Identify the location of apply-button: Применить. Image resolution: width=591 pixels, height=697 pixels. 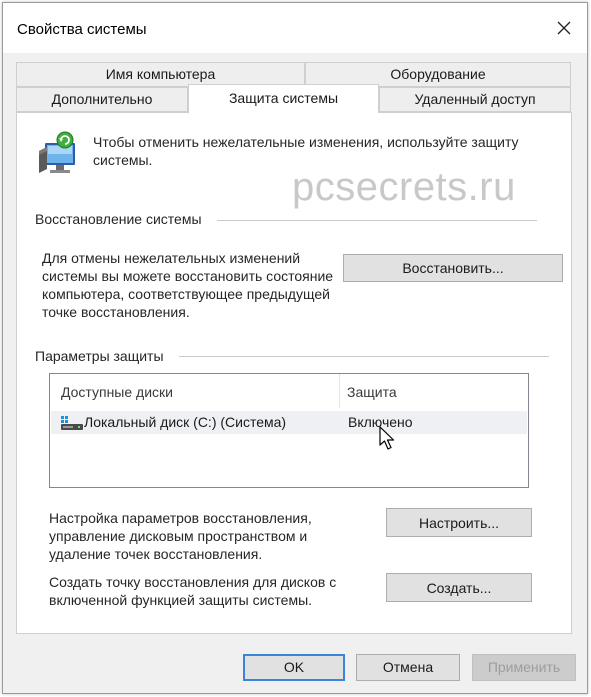
(524, 667).